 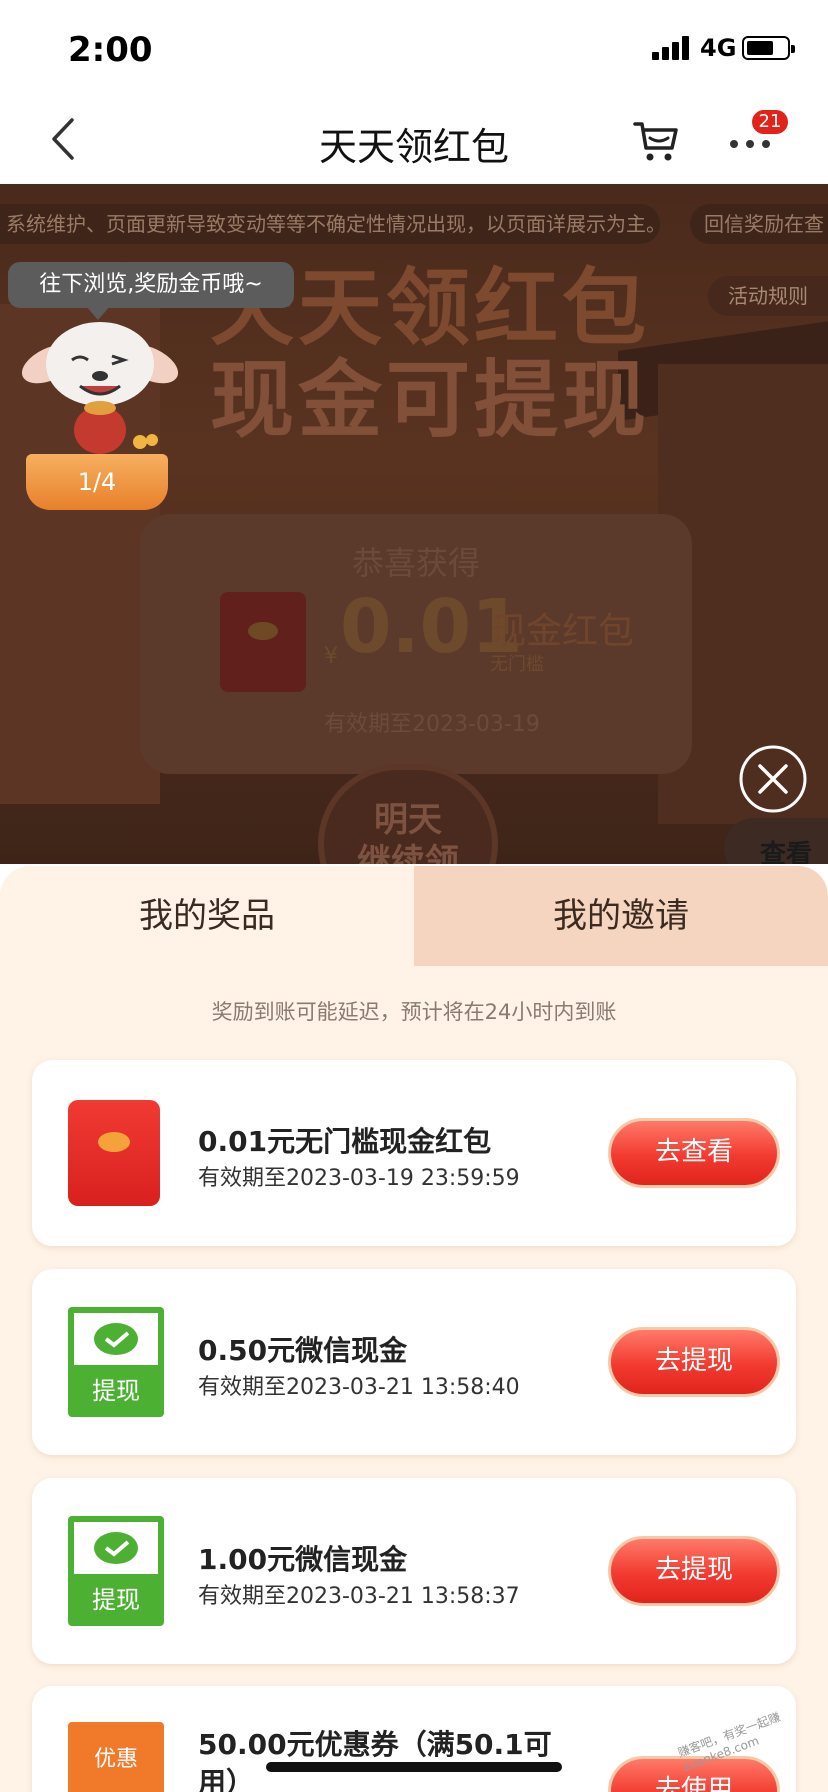 I want to click on item-title: 0.01元无门槛现金红包, so click(x=345, y=1141).